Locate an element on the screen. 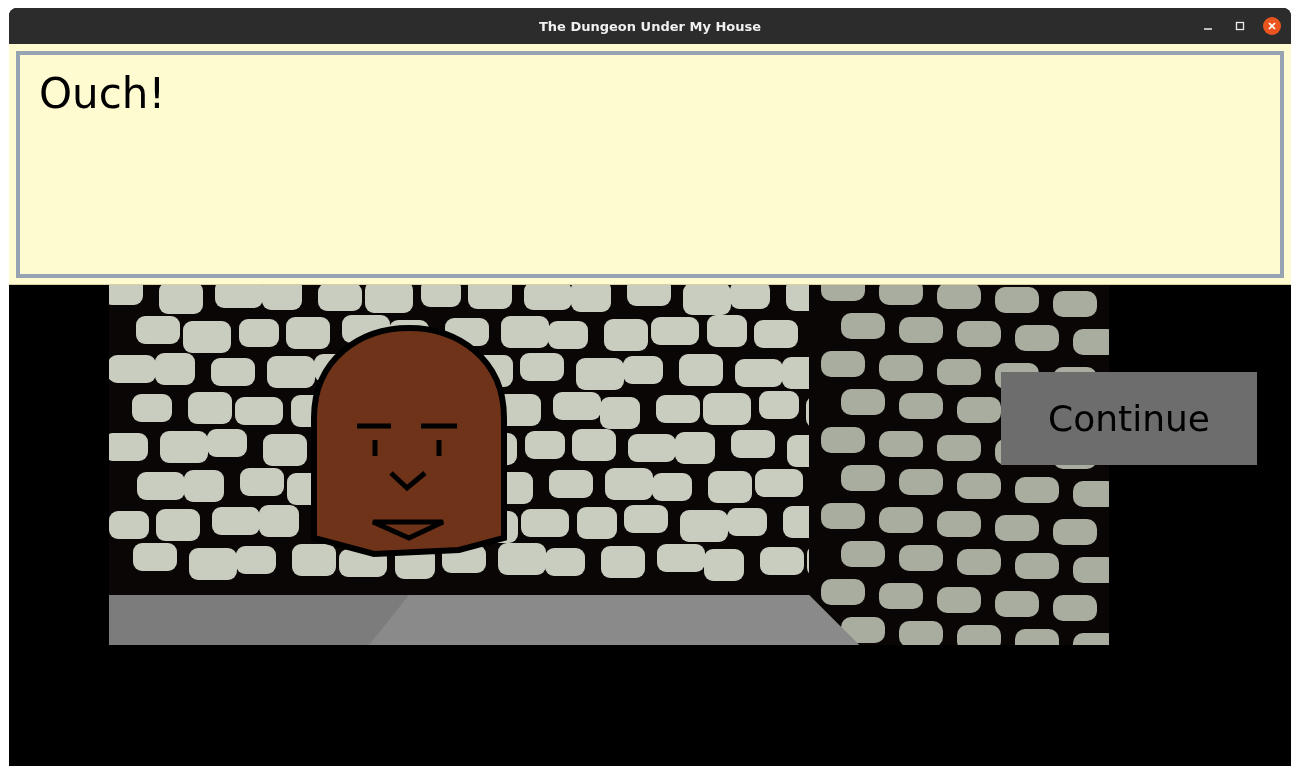  close-icon is located at coordinates (1272, 26).